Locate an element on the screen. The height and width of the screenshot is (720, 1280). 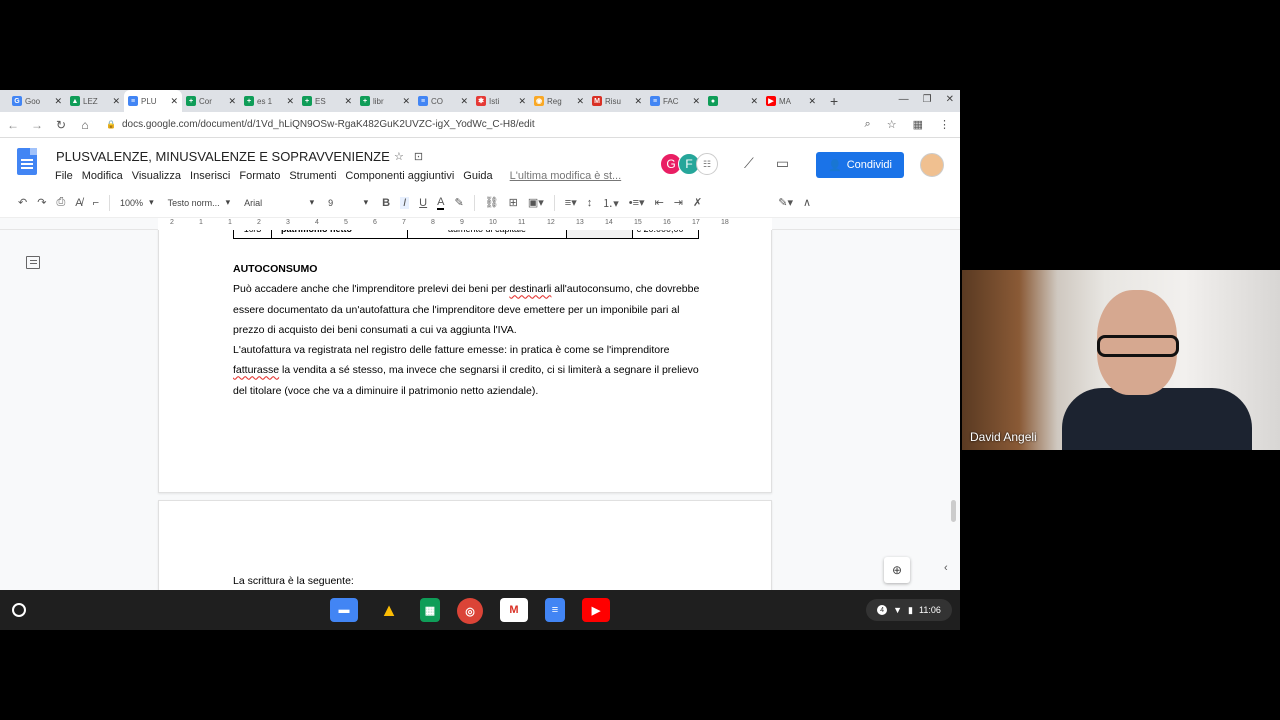
table-cell-account: patrimonio netto is located at coordinates (339, 234).